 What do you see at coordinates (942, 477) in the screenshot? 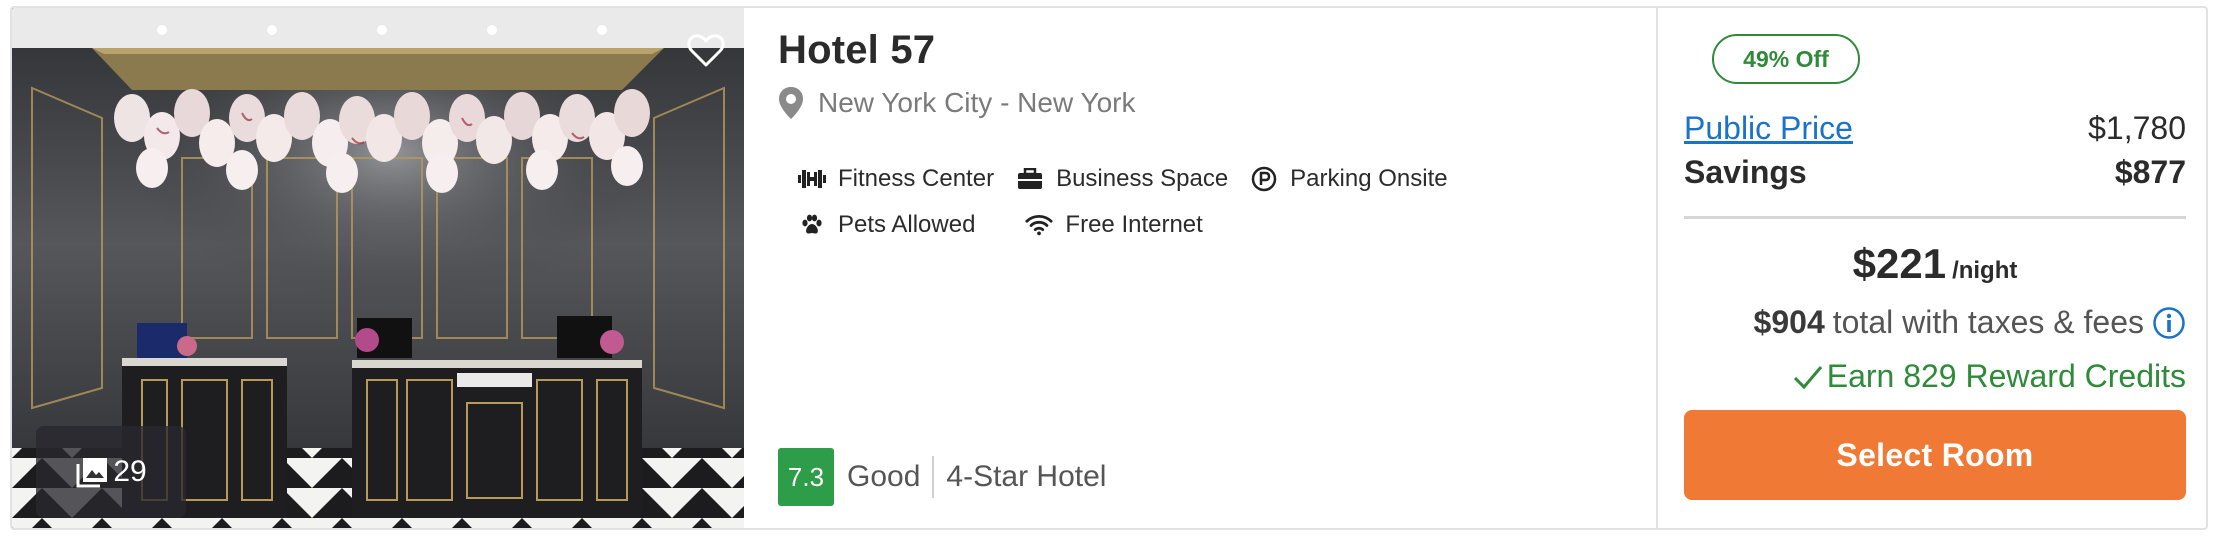
I see `hotel-rating: 7.3 Good 4-Star Hotel` at bounding box center [942, 477].